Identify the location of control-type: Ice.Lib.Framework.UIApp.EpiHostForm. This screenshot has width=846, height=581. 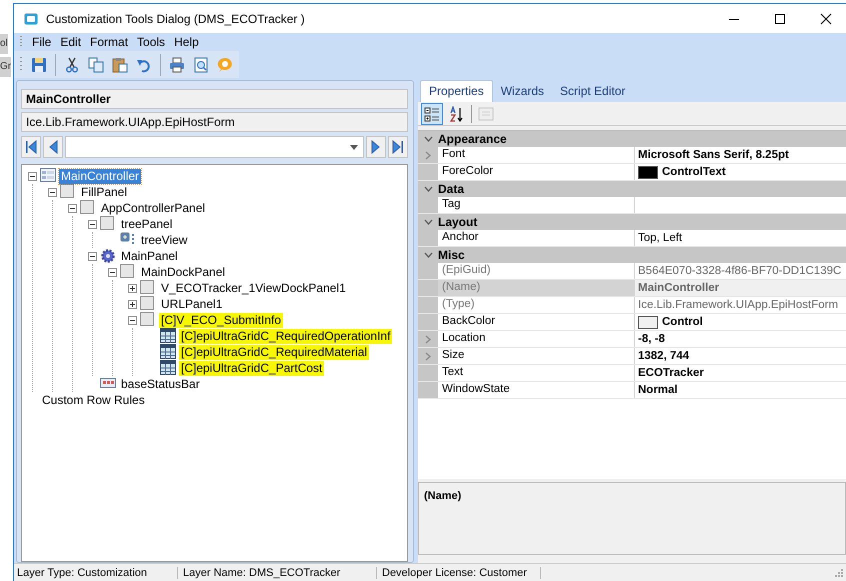
(214, 122).